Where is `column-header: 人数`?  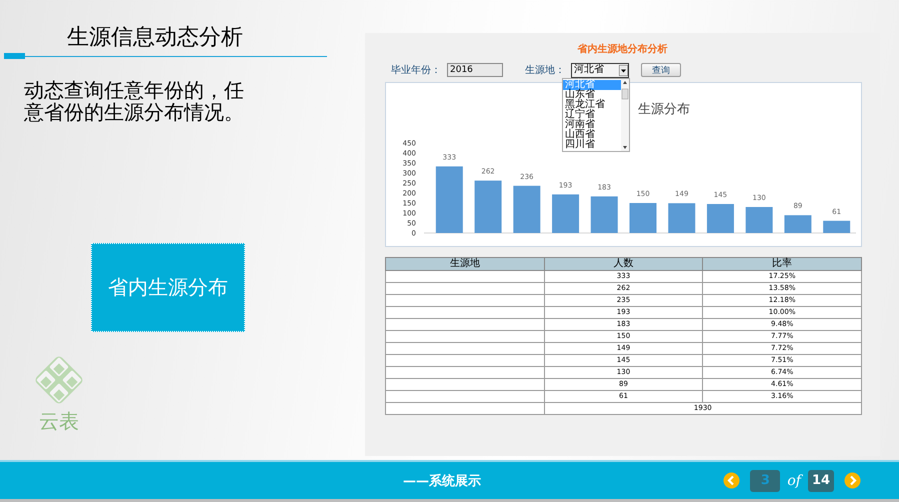 column-header: 人数 is located at coordinates (623, 264).